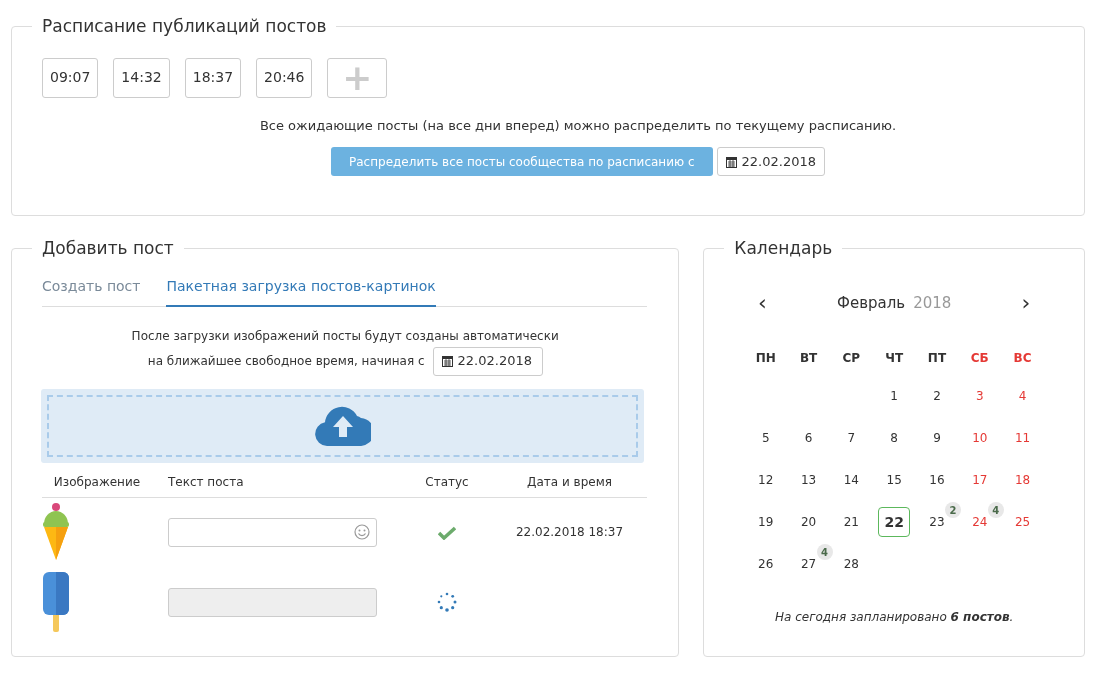  Describe the element at coordinates (1022, 480) in the screenshot. I see `calendar-day: 18` at that location.